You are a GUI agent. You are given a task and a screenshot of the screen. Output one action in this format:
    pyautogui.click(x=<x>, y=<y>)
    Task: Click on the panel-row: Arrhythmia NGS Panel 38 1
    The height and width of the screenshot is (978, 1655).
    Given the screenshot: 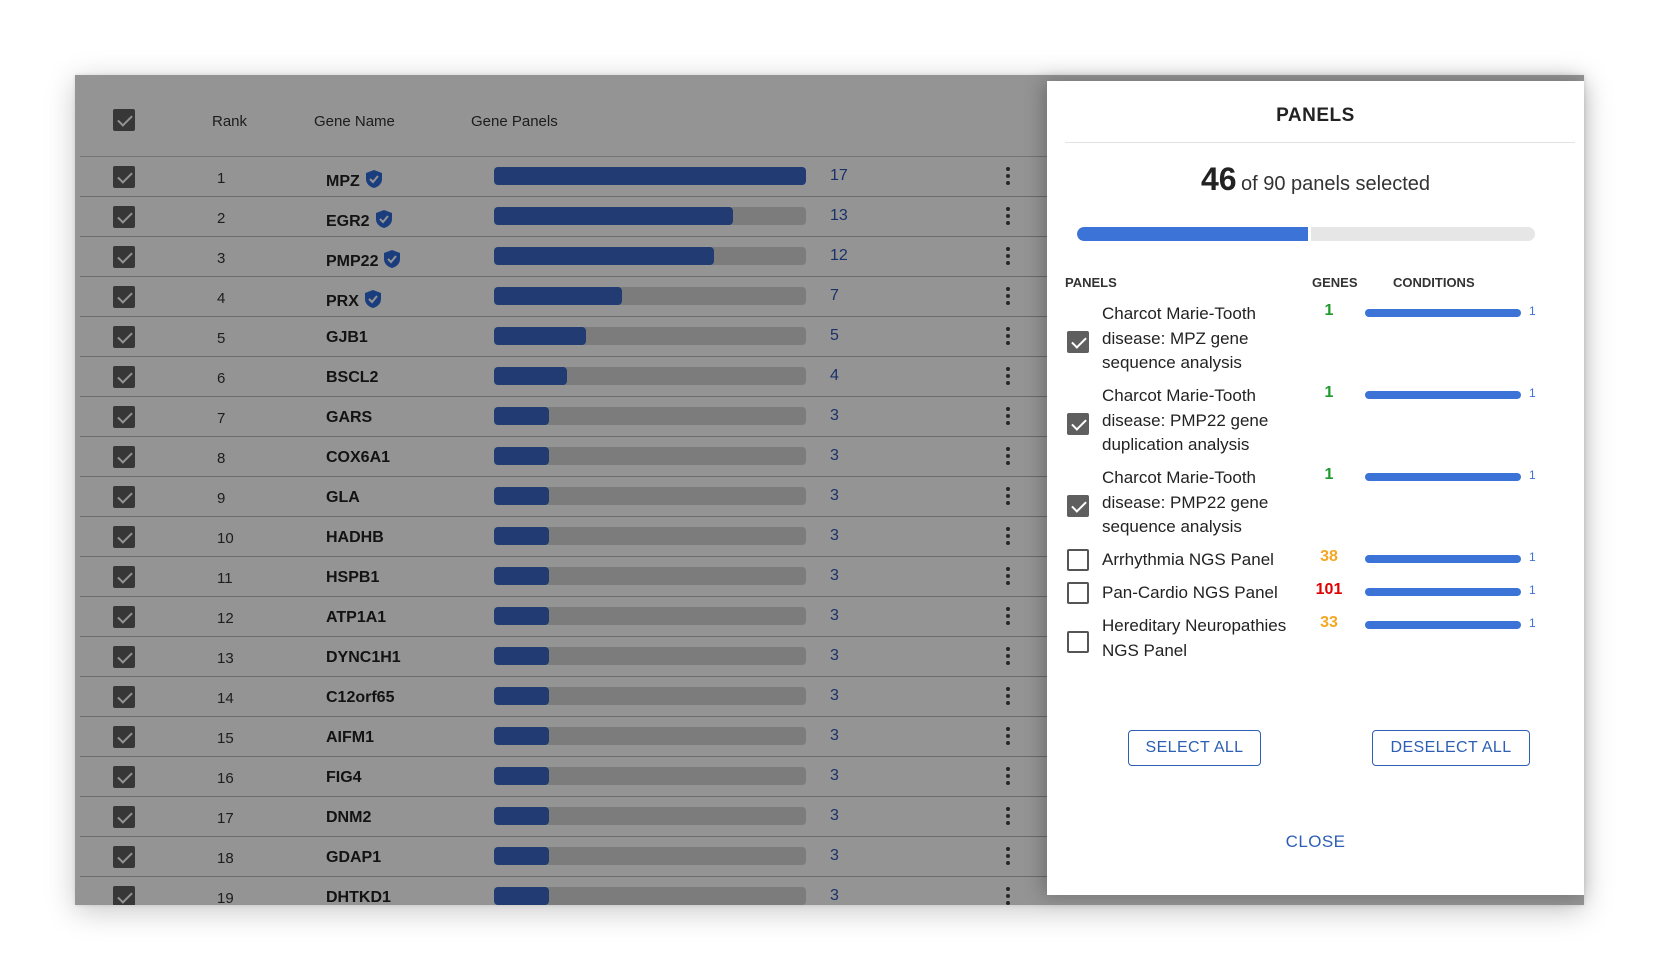 What is the action you would take?
    pyautogui.click(x=1315, y=560)
    